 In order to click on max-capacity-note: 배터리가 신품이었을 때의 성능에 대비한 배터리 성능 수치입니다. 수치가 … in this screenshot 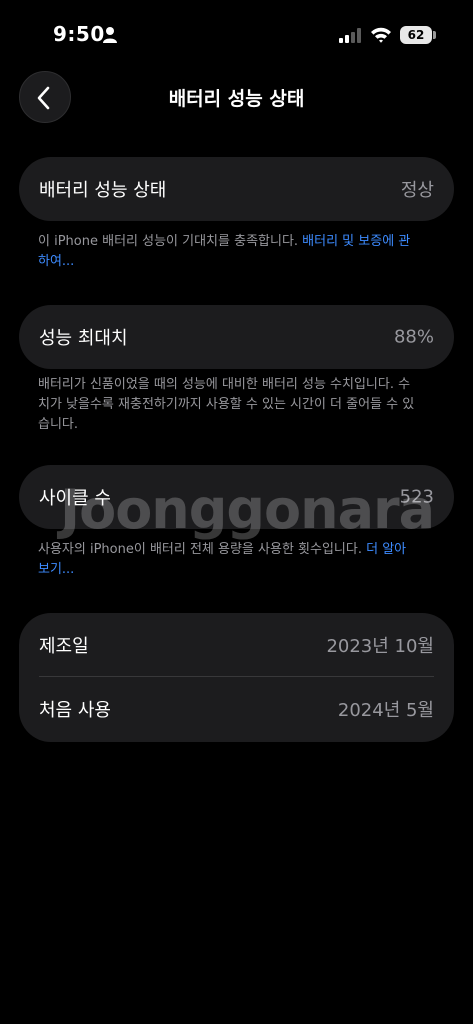, I will do `click(226, 404)`.